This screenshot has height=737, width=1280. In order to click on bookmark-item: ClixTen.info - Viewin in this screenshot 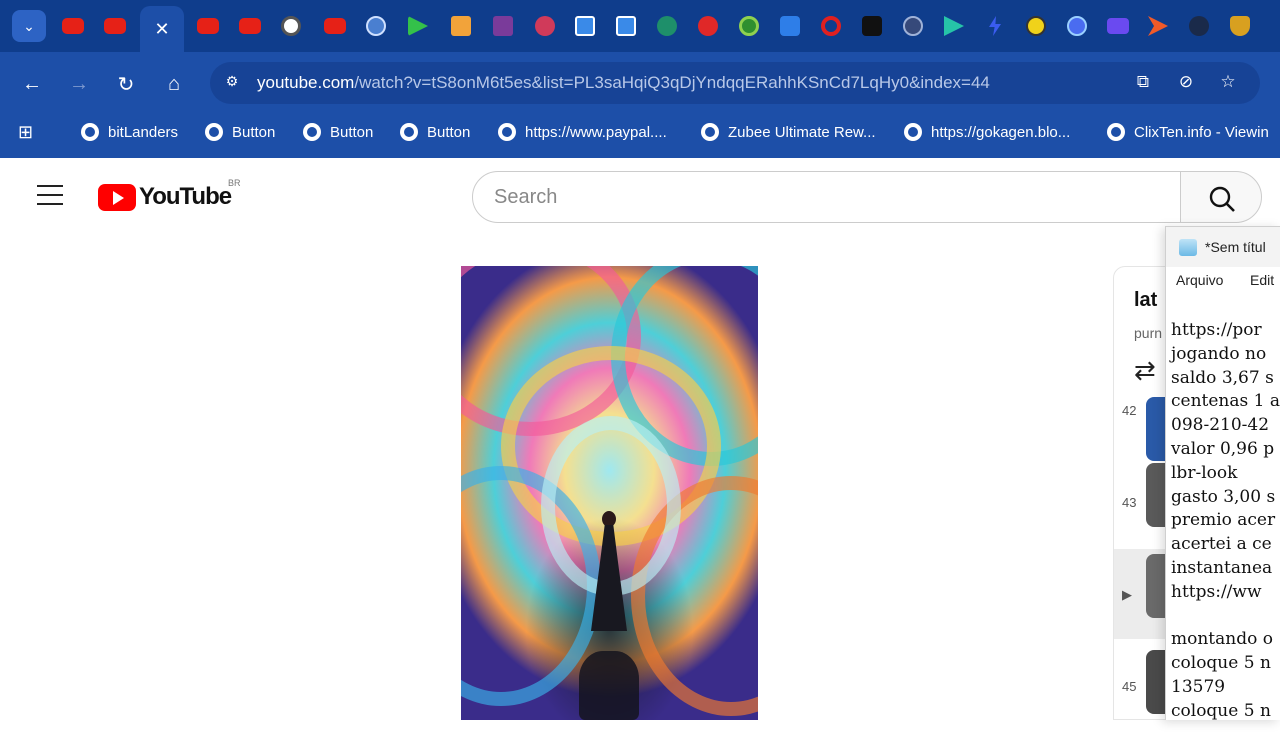, I will do `click(1188, 132)`.